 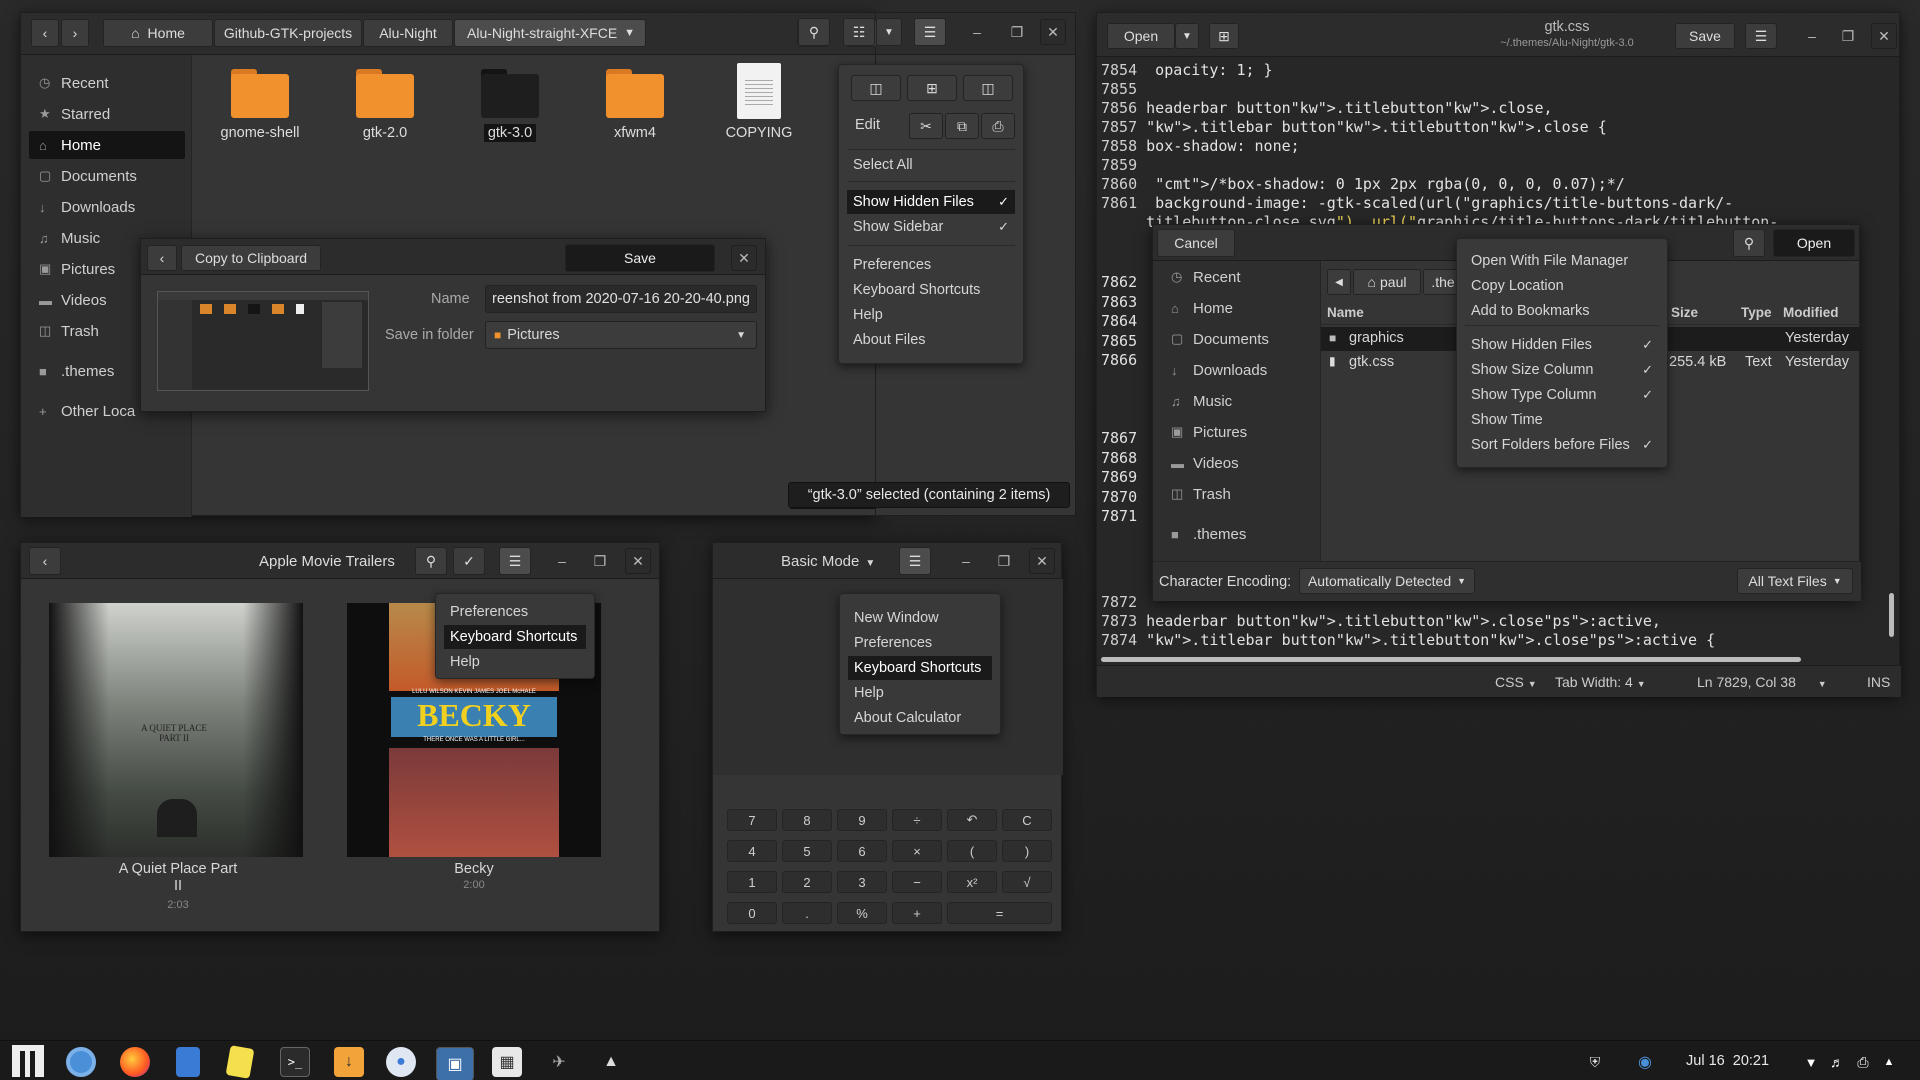 What do you see at coordinates (998, 126) in the screenshot?
I see `paste-button: ⎙` at bounding box center [998, 126].